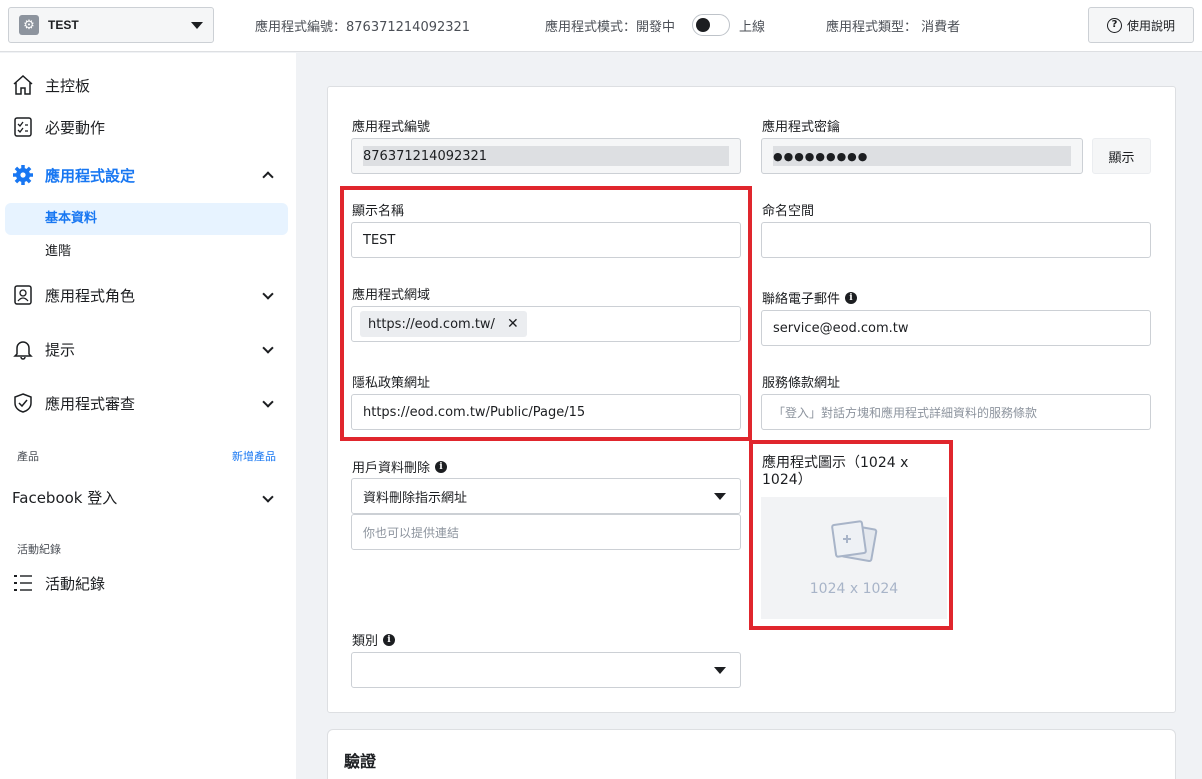  I want to click on tos-label: 服務條款網址, so click(801, 383).